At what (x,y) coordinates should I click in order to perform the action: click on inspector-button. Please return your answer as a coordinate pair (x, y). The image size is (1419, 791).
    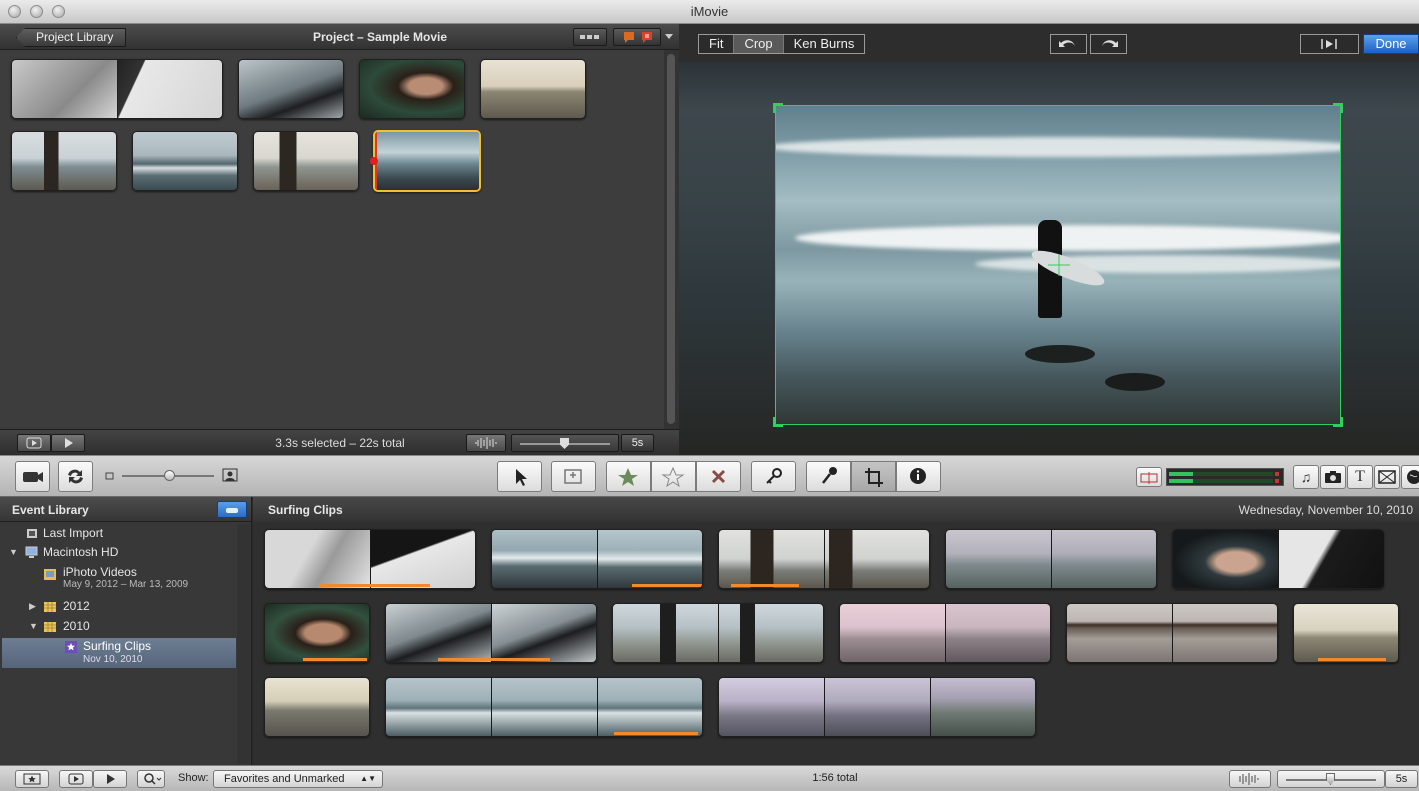
    Looking at the image, I should click on (918, 476).